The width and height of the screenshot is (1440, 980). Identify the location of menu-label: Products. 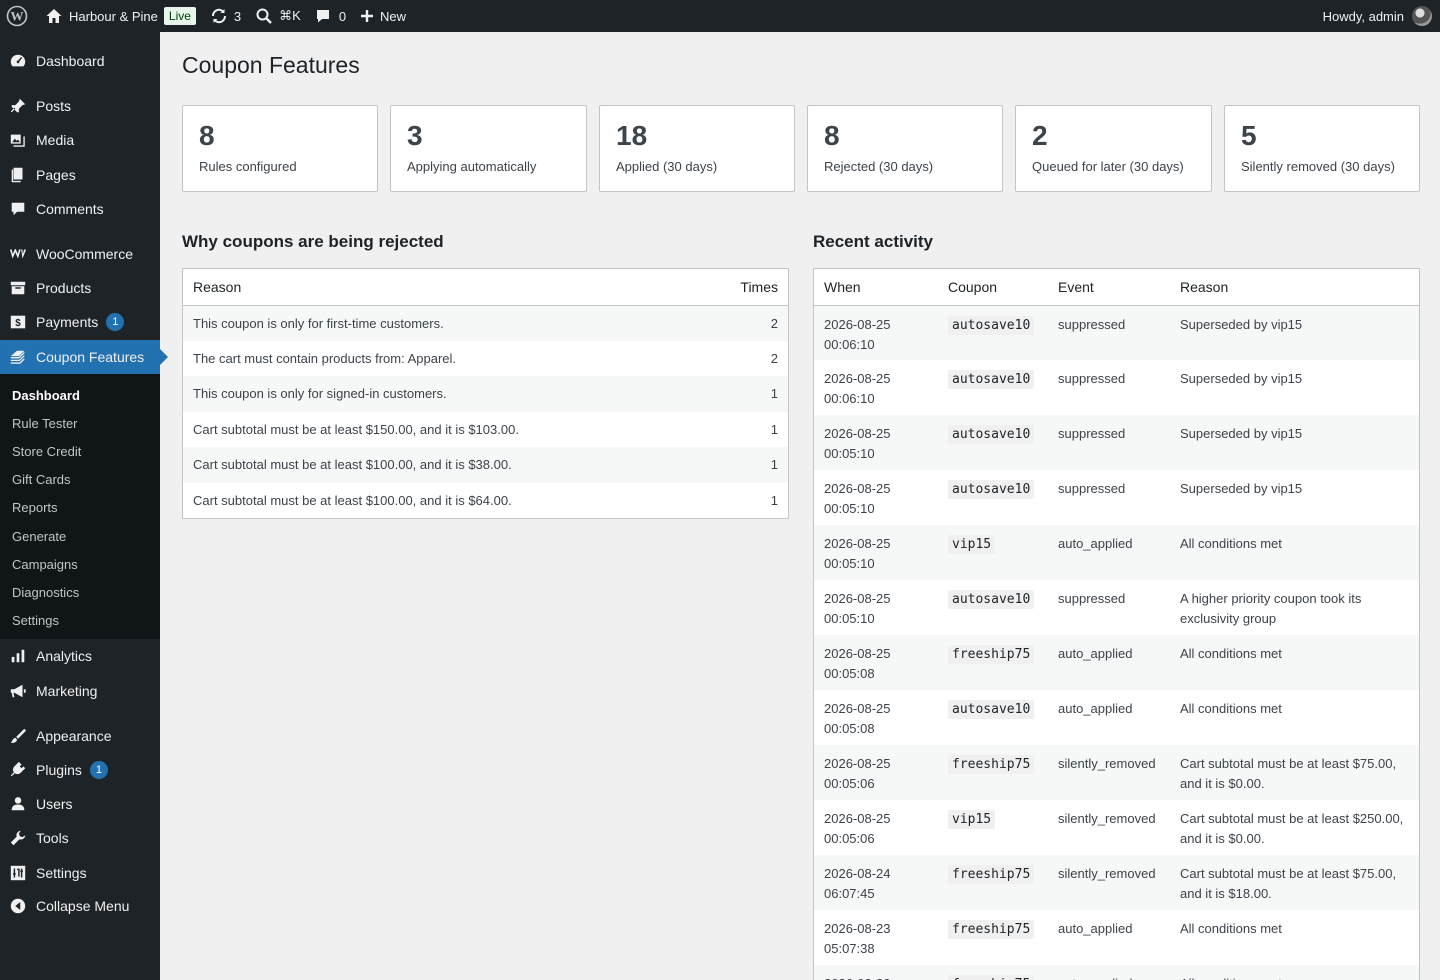
(64, 288).